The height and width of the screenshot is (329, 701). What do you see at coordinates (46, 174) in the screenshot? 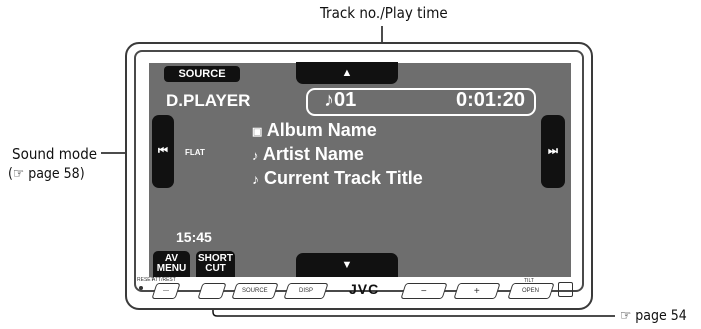
I see `sound-mode-page-ref: (☞ page 58)` at bounding box center [46, 174].